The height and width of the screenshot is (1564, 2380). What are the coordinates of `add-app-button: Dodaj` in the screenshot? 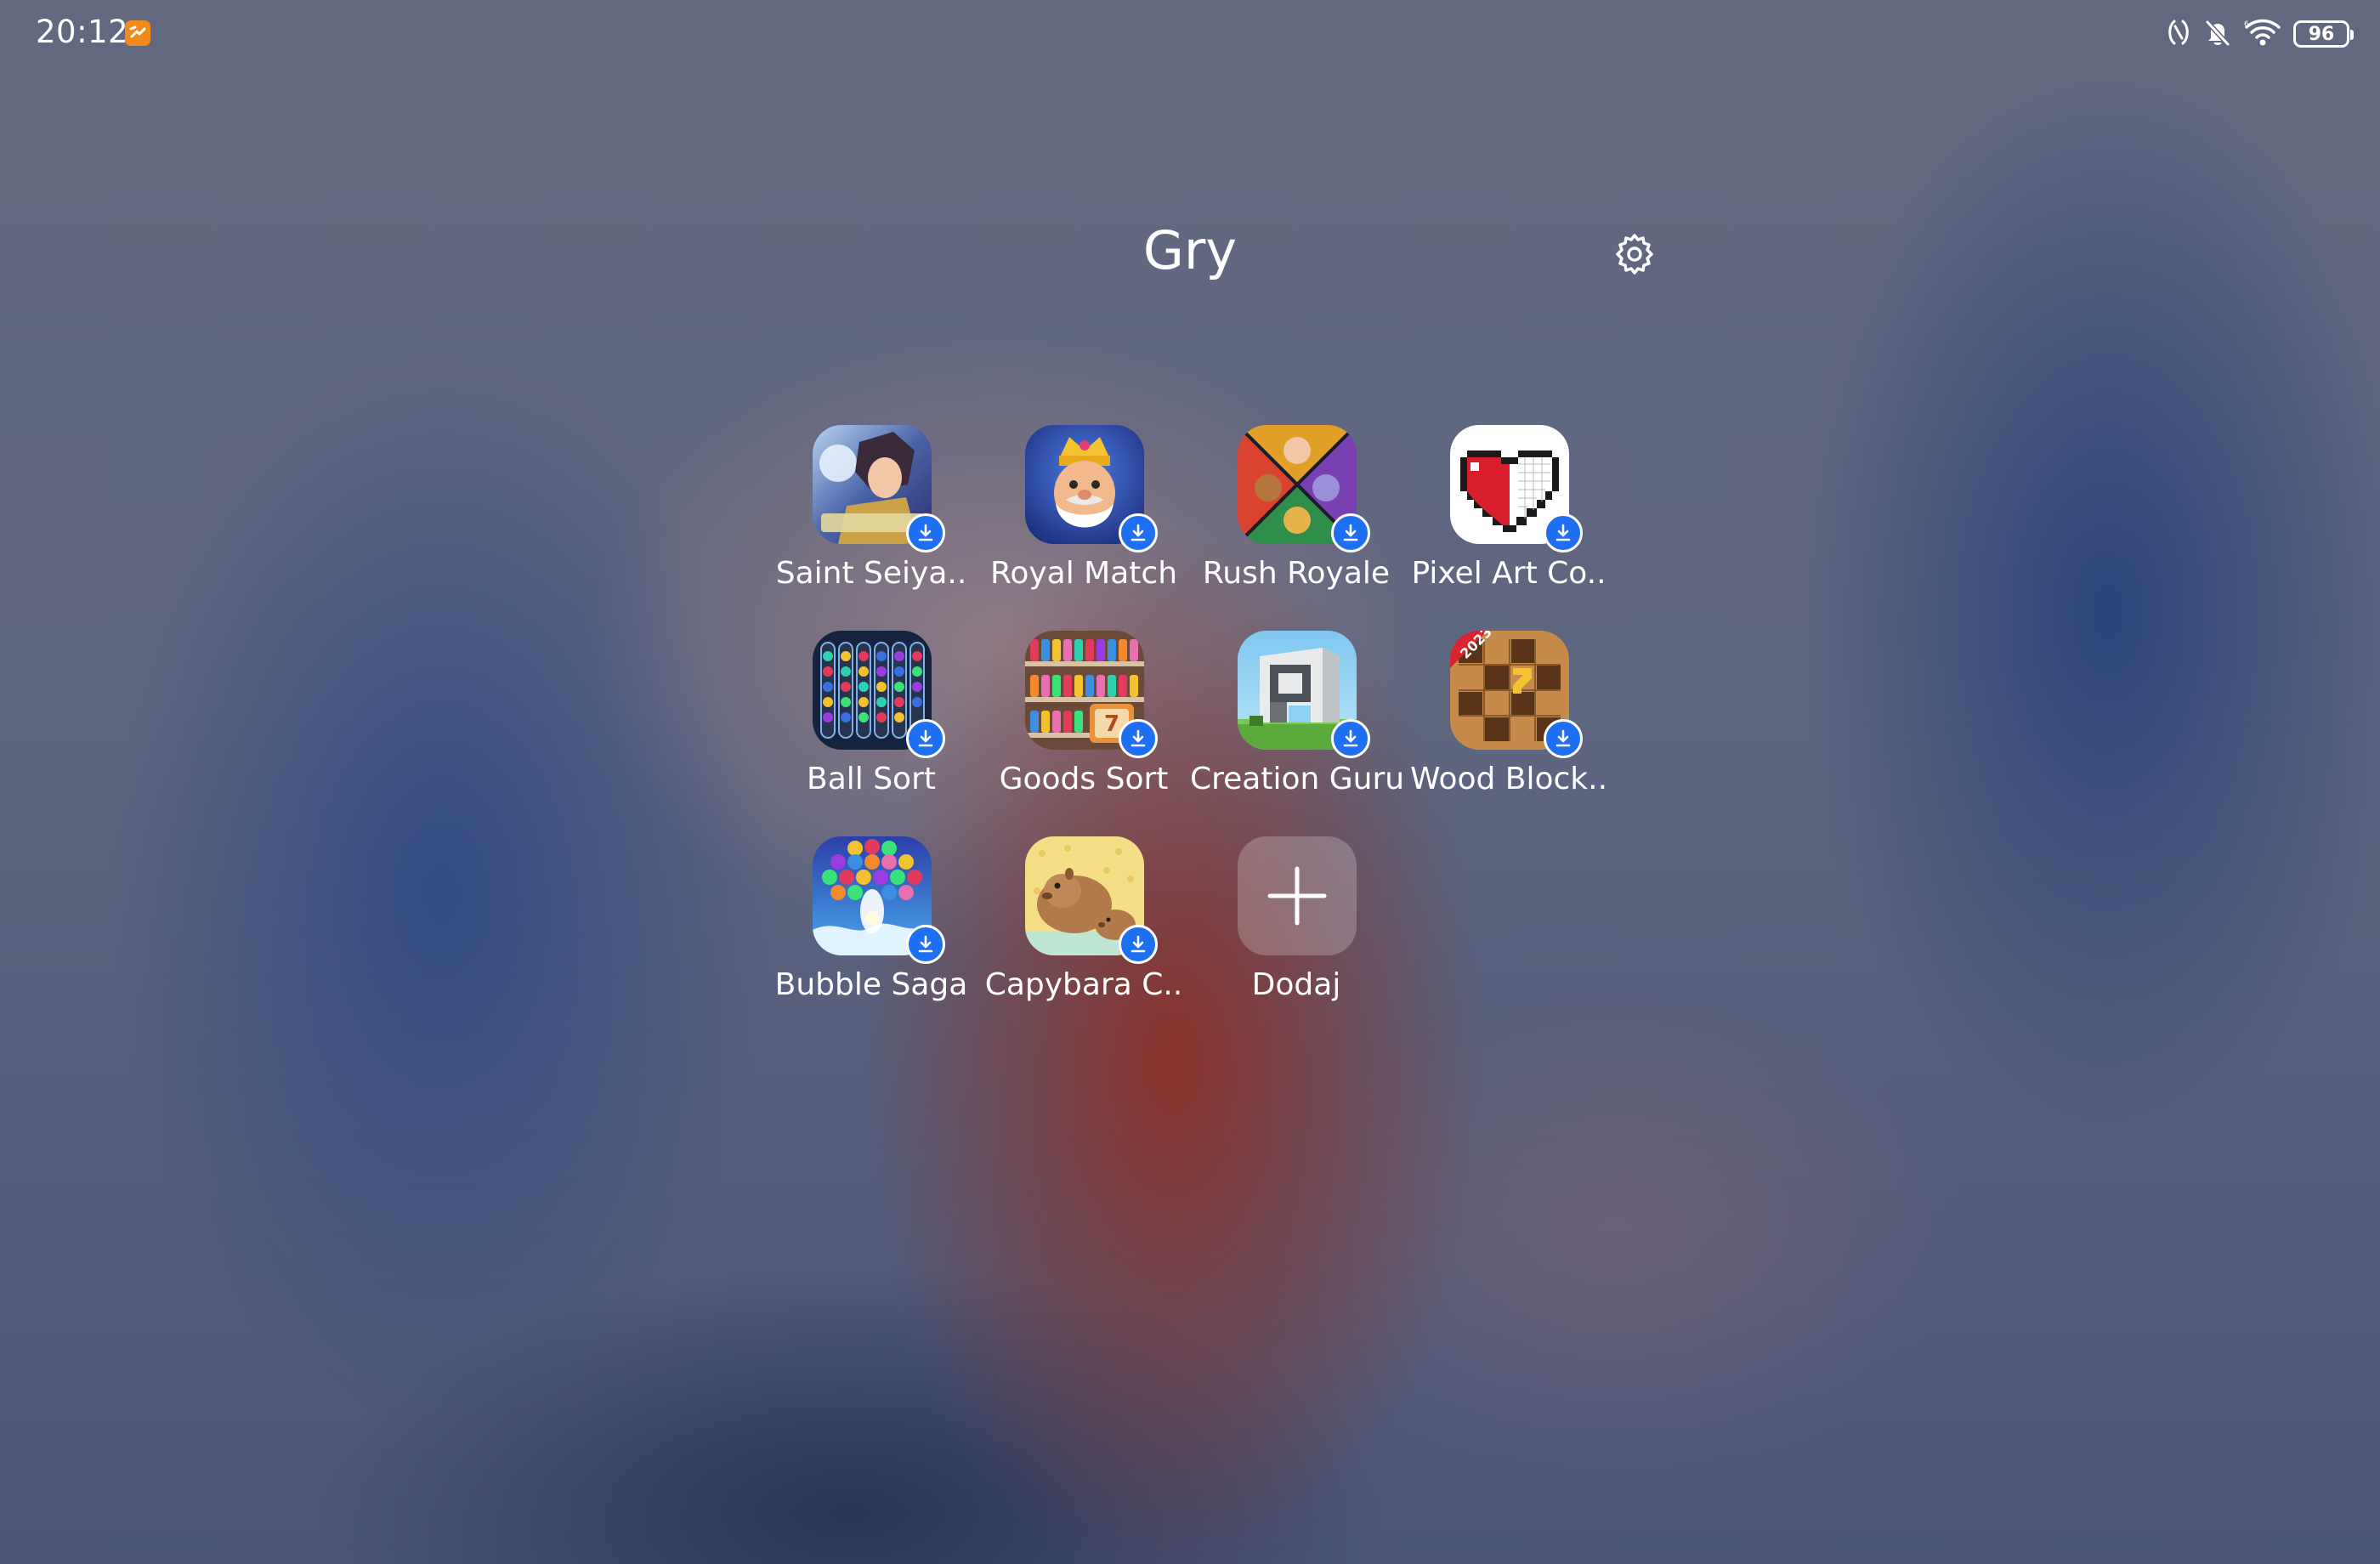 It's located at (1296, 927).